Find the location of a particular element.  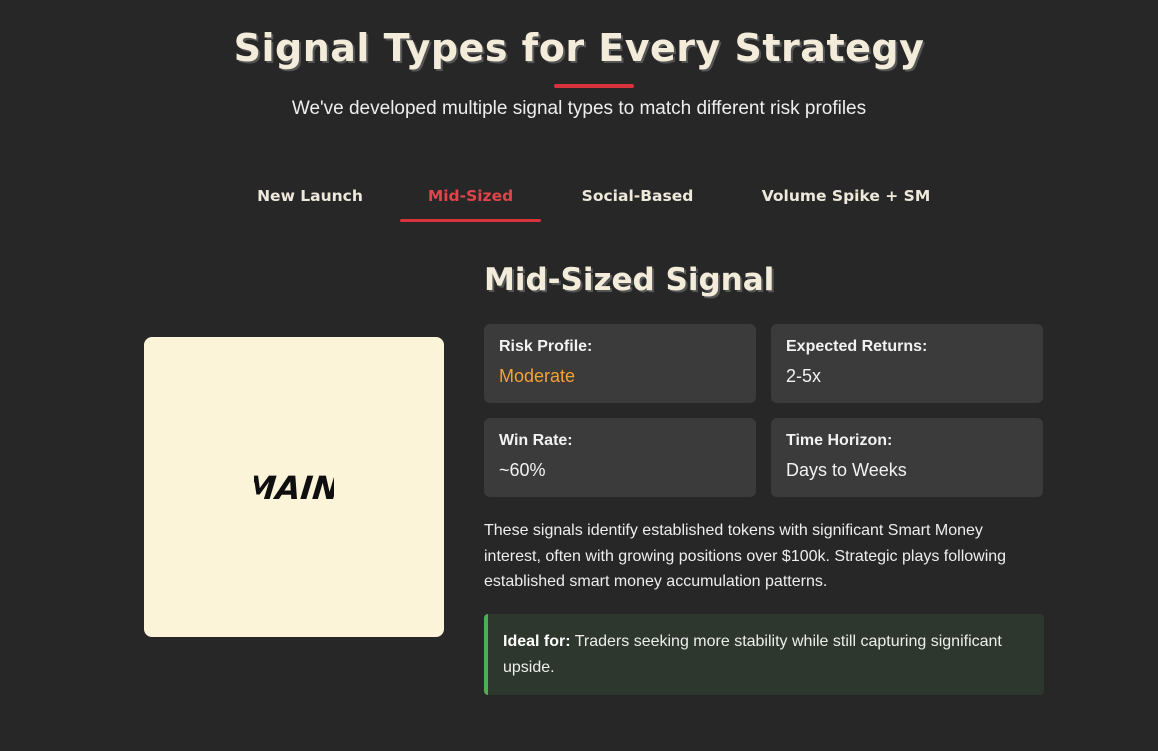

signal-image: MAIN is located at coordinates (294, 487).